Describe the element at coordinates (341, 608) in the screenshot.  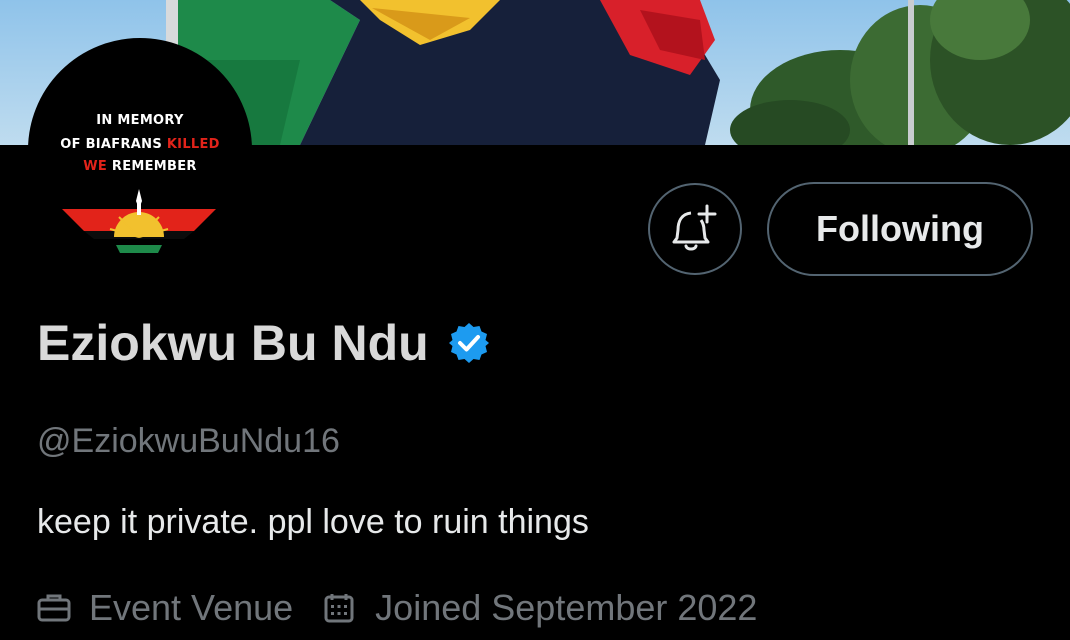
I see `calendar-icon` at that location.